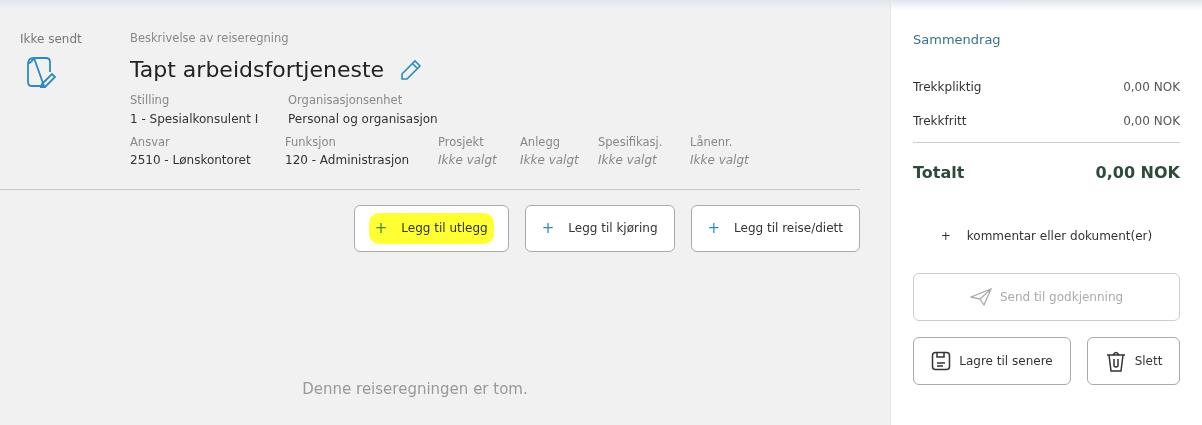 This screenshot has height=425, width=1202. What do you see at coordinates (992, 360) in the screenshot?
I see `save-button: Lagre til senere` at bounding box center [992, 360].